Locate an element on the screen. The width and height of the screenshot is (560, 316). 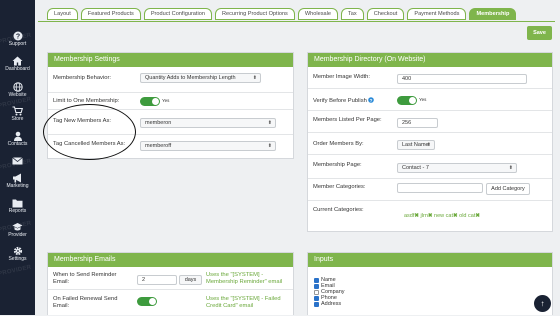
categories-row: Member Categories: Add Category is located at coordinates (430, 189).